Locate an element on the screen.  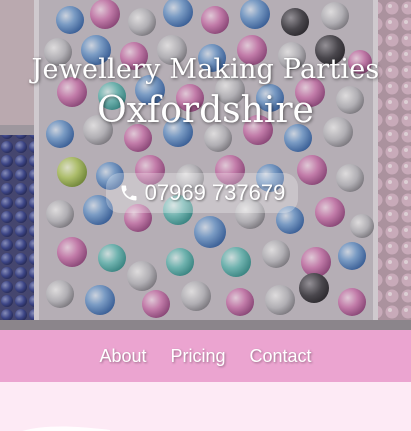
main-content is located at coordinates (205, 406).